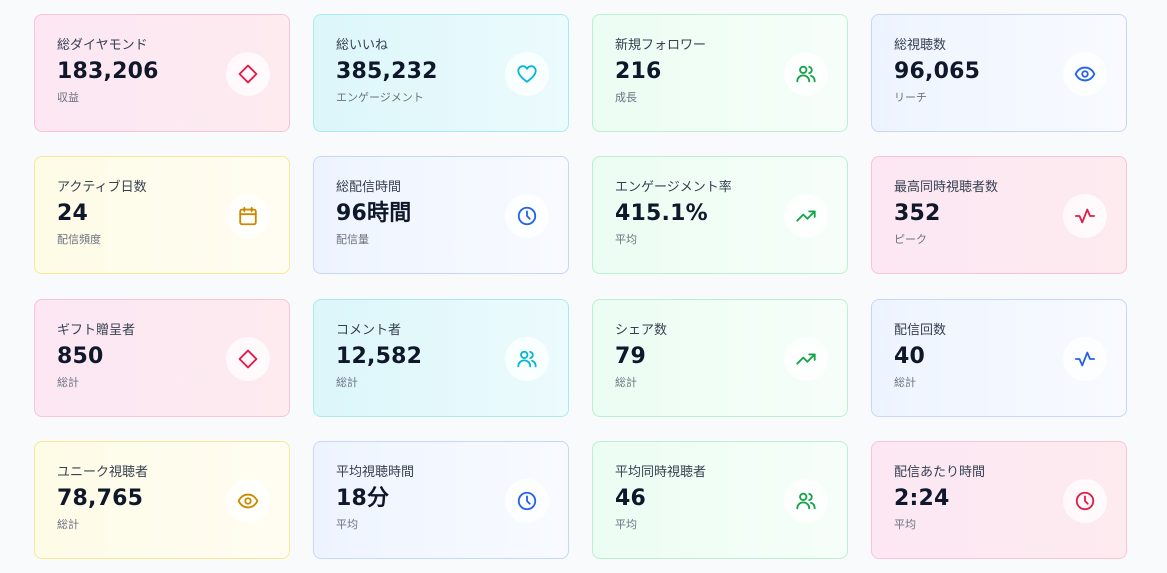 The image size is (1167, 573). Describe the element at coordinates (162, 73) in the screenshot. I see `stat-card-total-diamonds: 総ダイヤモンド 183,206 収益` at that location.